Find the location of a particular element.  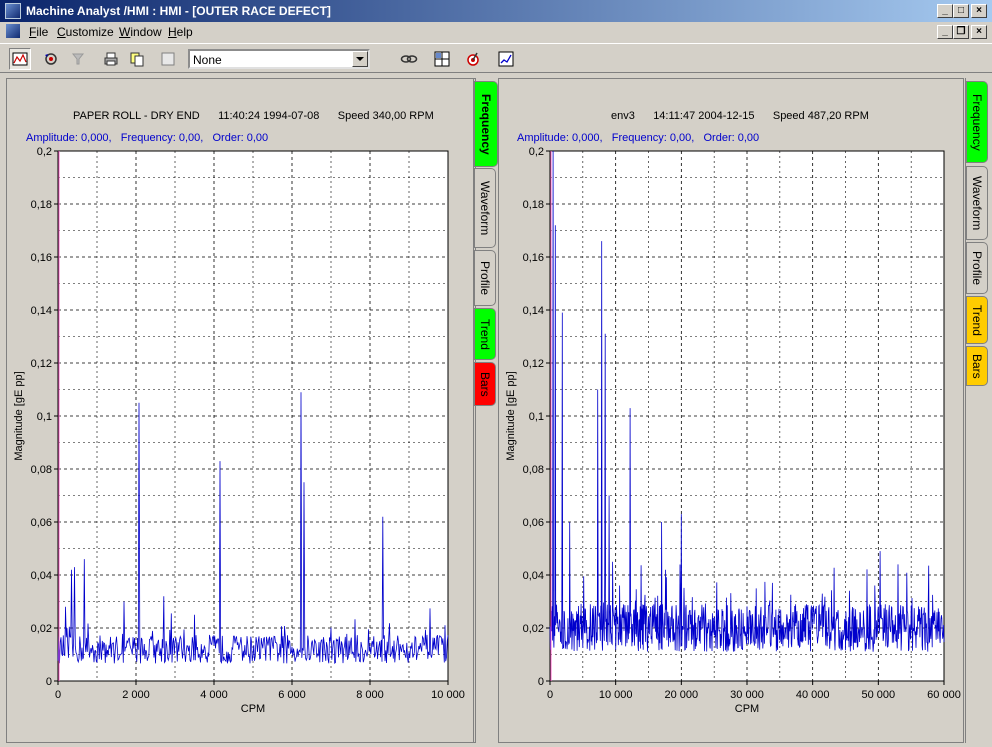

right-tab-bars: Bars is located at coordinates (977, 366).